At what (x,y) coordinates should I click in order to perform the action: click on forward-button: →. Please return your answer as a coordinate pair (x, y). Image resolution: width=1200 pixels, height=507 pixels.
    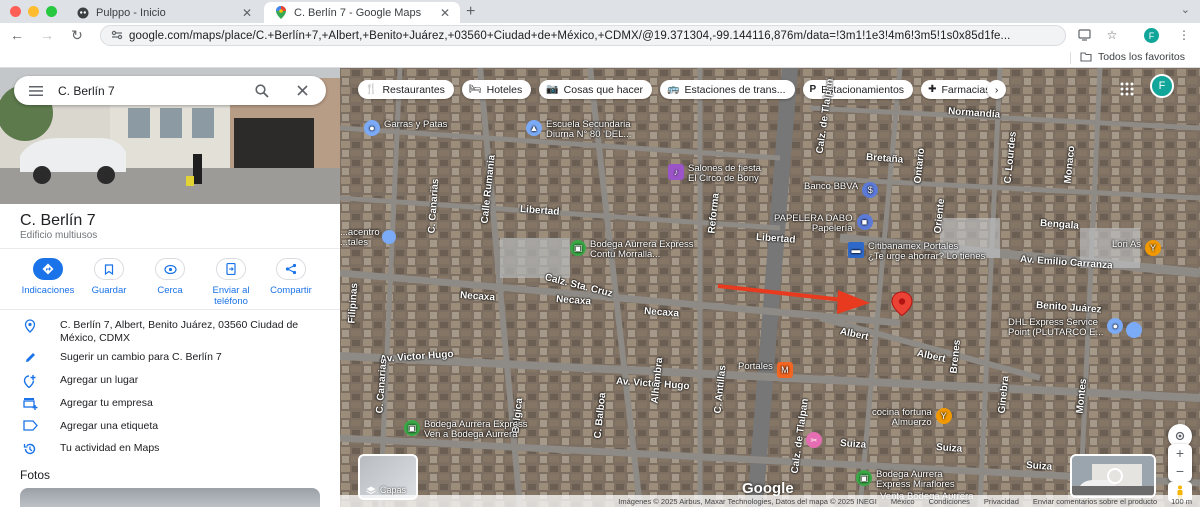
    Looking at the image, I should click on (47, 35).